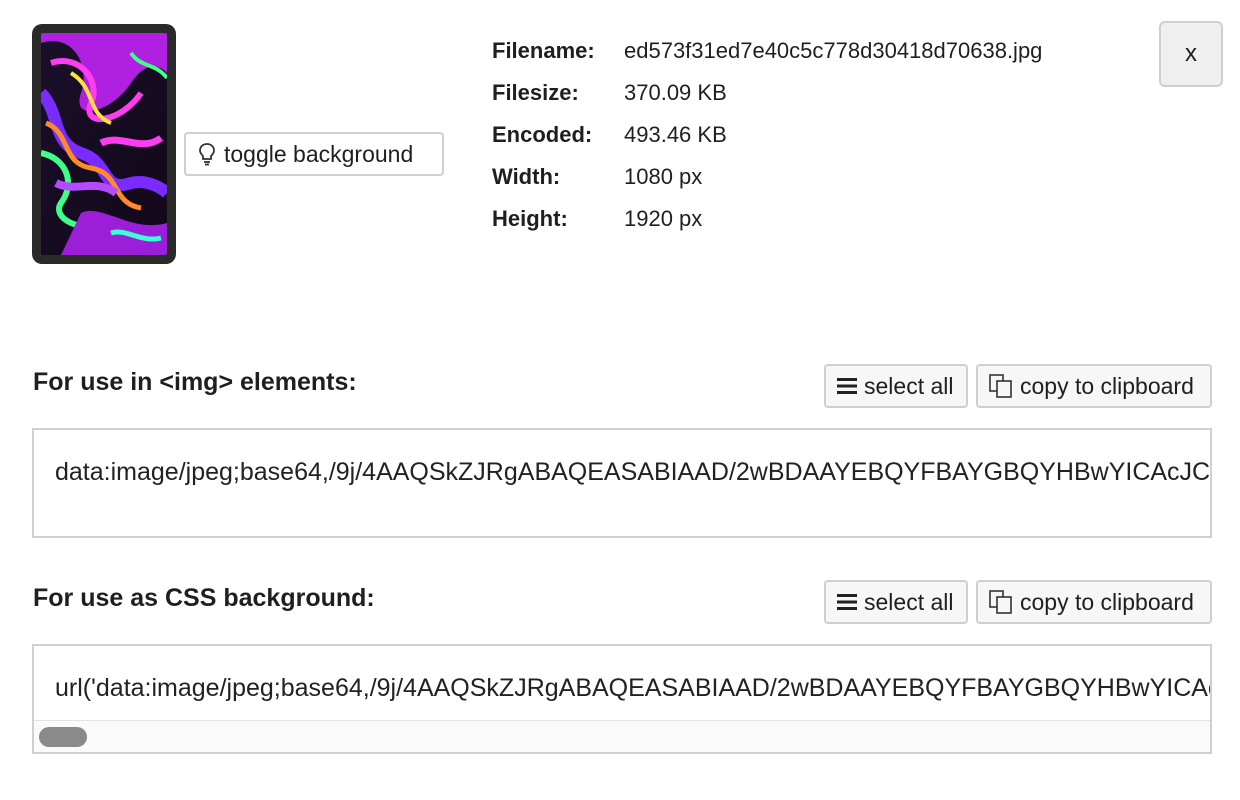 The width and height of the screenshot is (1240, 800). I want to click on close-button: x, so click(1191, 54).